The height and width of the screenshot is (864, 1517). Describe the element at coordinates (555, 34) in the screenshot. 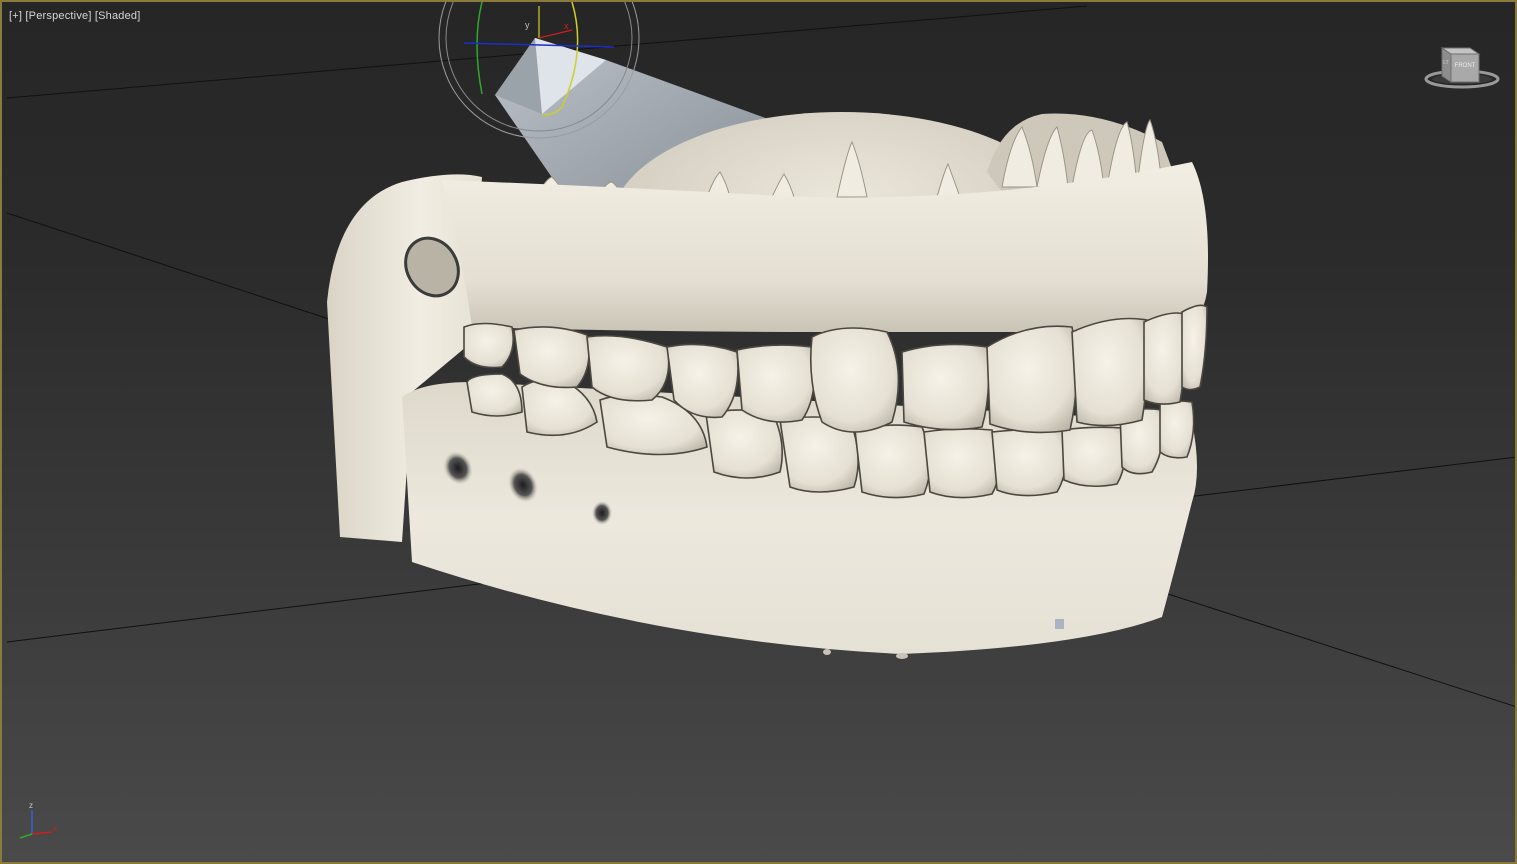

I see `gizmo-axis-x` at that location.